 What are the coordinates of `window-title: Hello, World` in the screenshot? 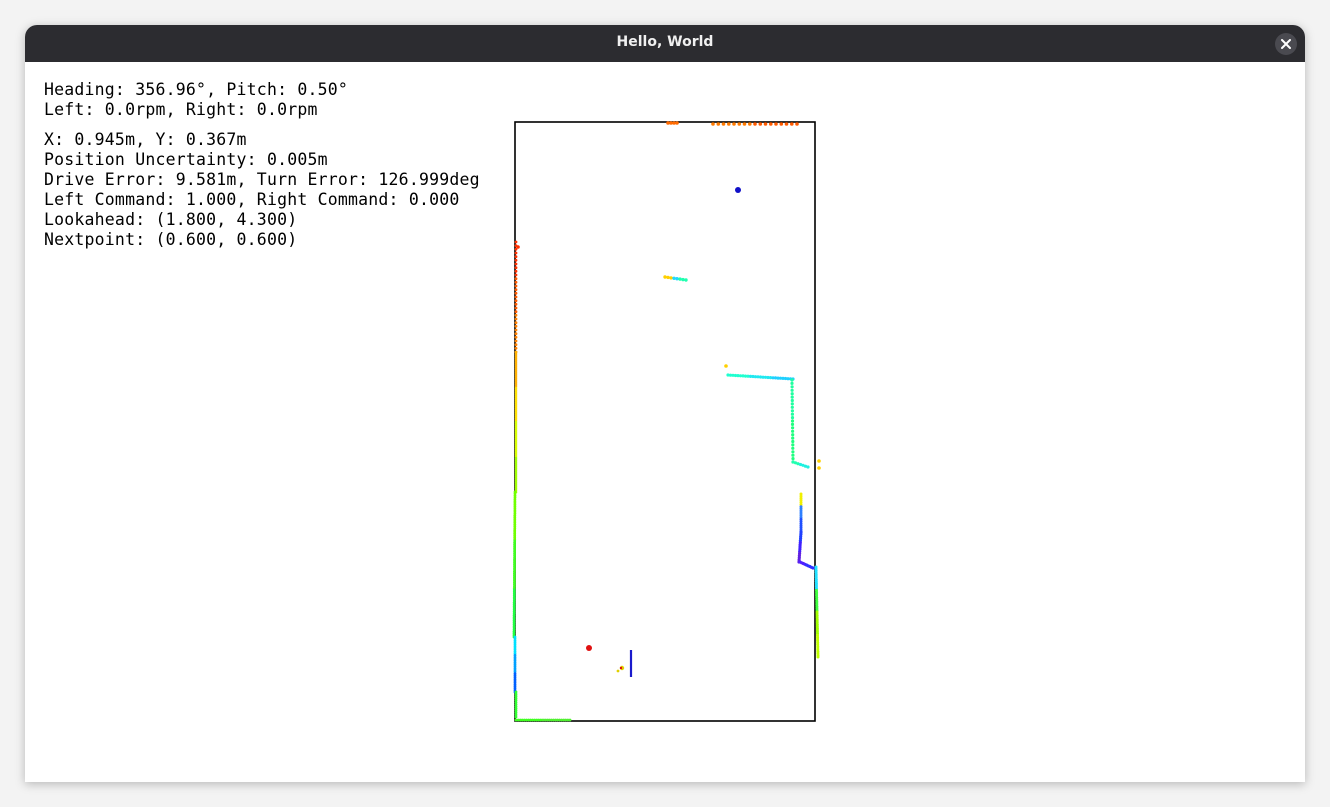 It's located at (665, 42).